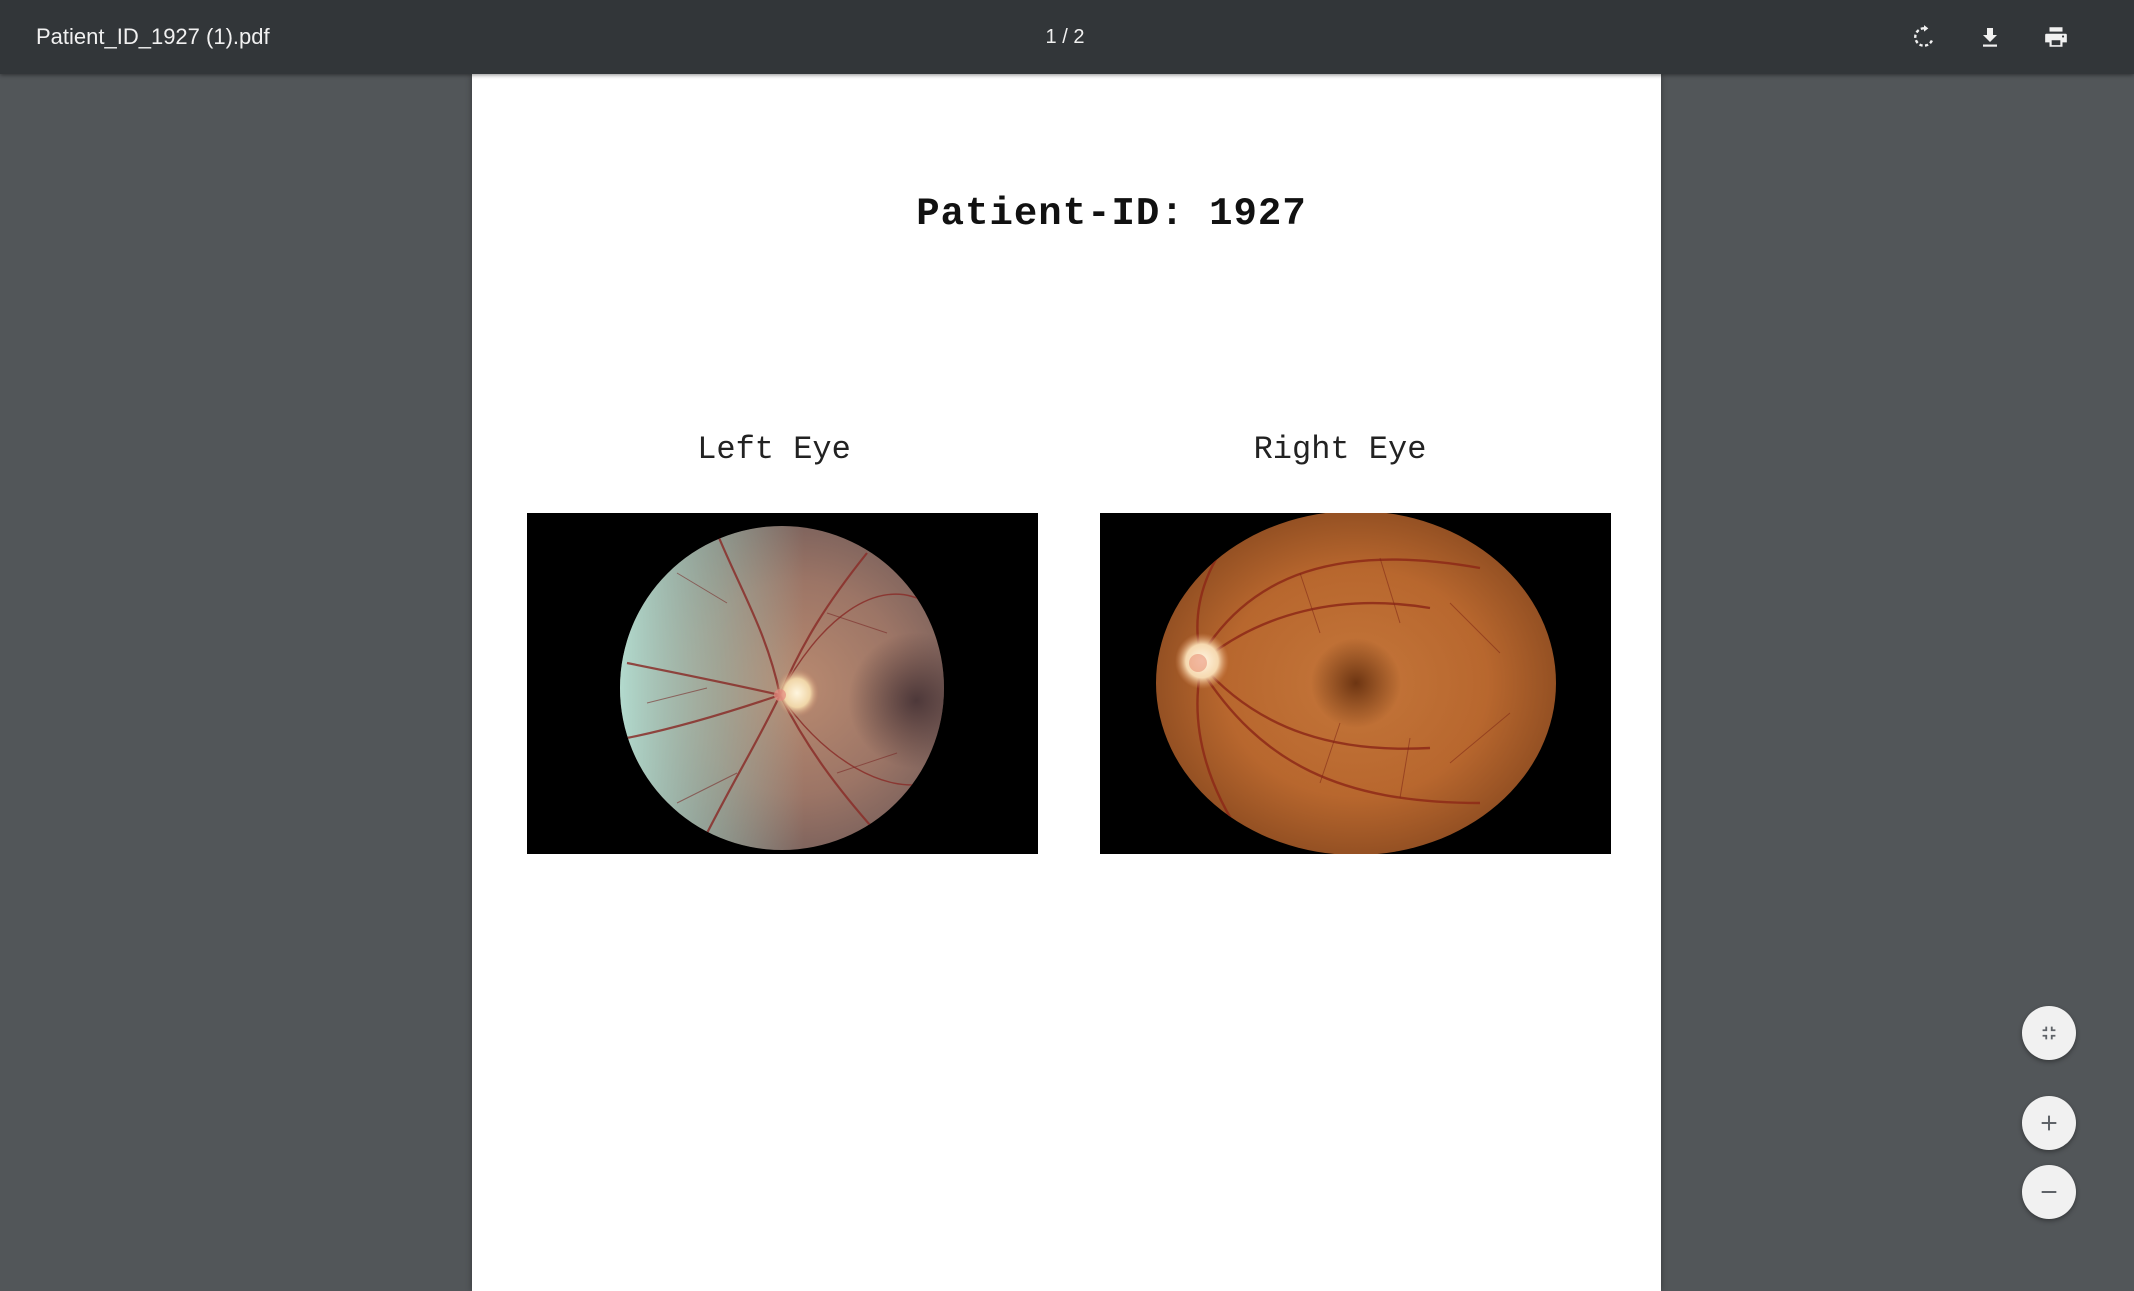 This screenshot has height=1291, width=2134. I want to click on download-button, so click(1990, 37).